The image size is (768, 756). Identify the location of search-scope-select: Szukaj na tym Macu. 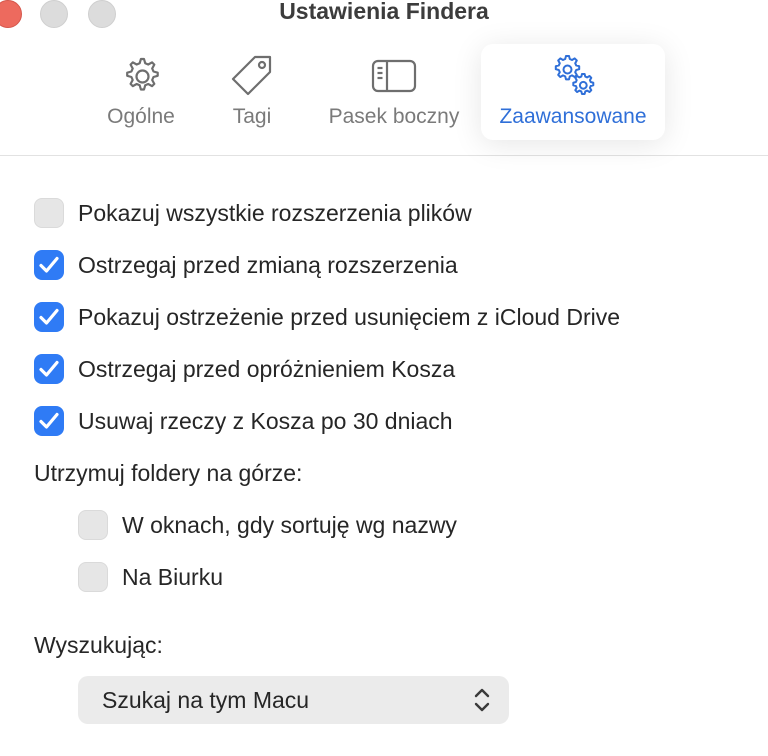
(293, 700).